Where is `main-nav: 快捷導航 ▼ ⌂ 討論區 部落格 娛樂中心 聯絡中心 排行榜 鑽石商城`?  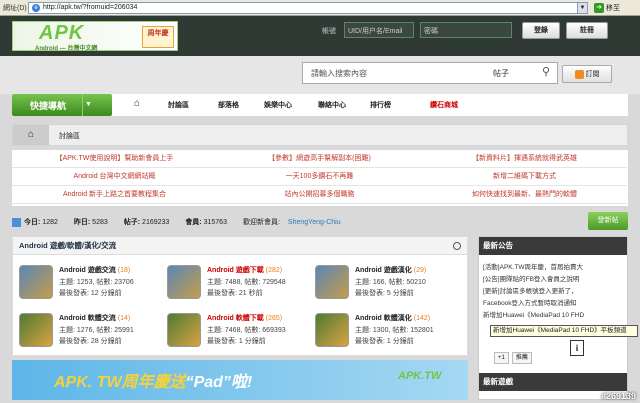
main-nav: 快捷導航 ▼ ⌂ 討論區 部落格 娛樂中心 聯絡中心 排行榜 鑽石商城 is located at coordinates (320, 105).